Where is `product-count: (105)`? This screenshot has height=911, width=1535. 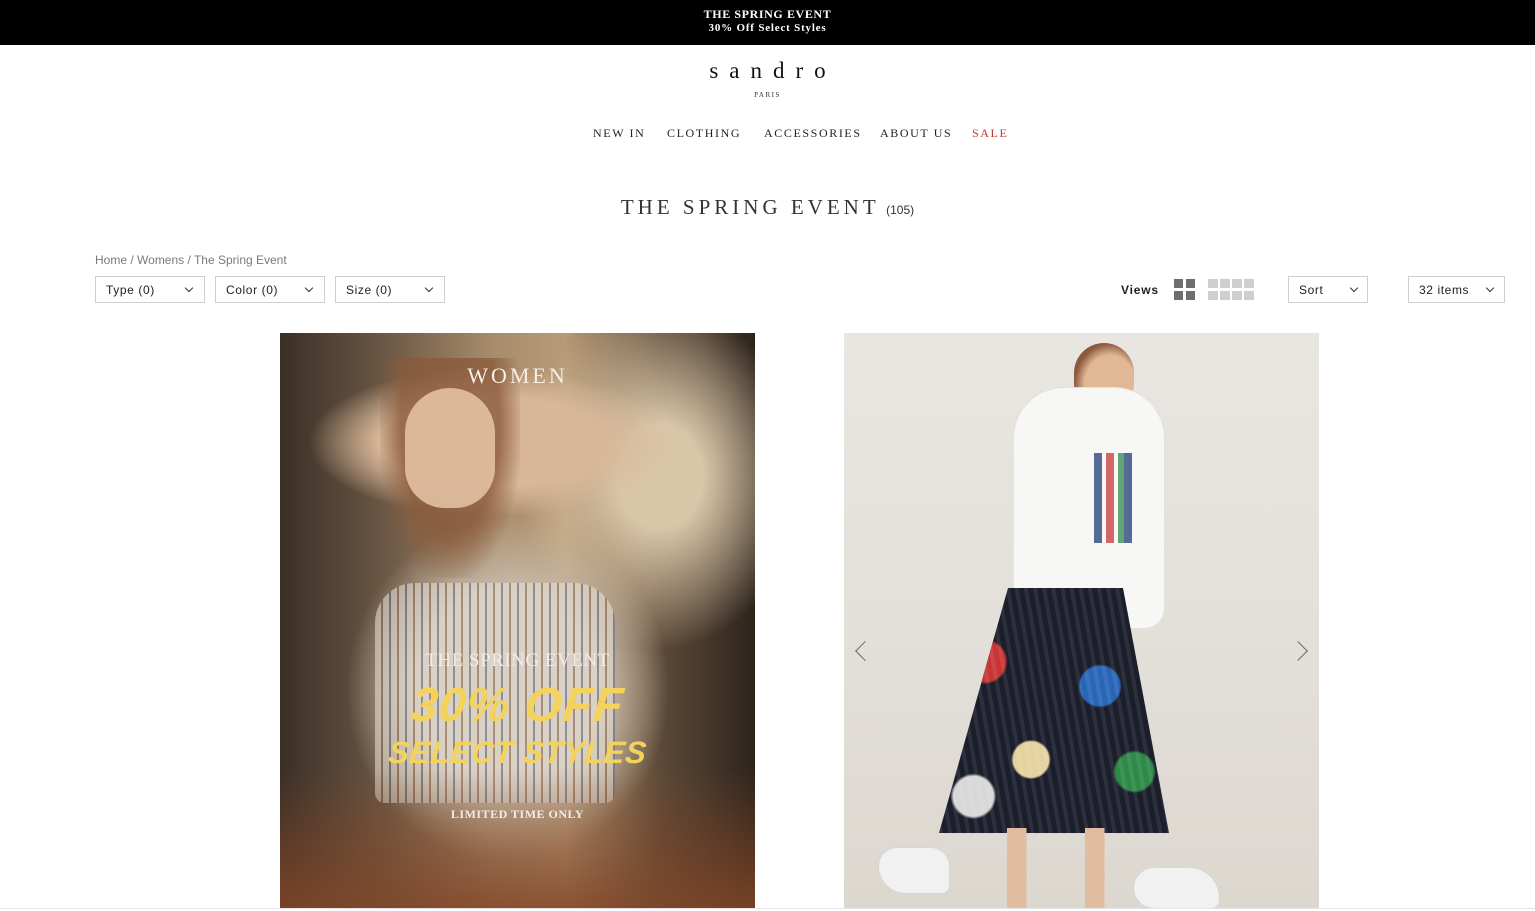
product-count: (105) is located at coordinates (900, 210).